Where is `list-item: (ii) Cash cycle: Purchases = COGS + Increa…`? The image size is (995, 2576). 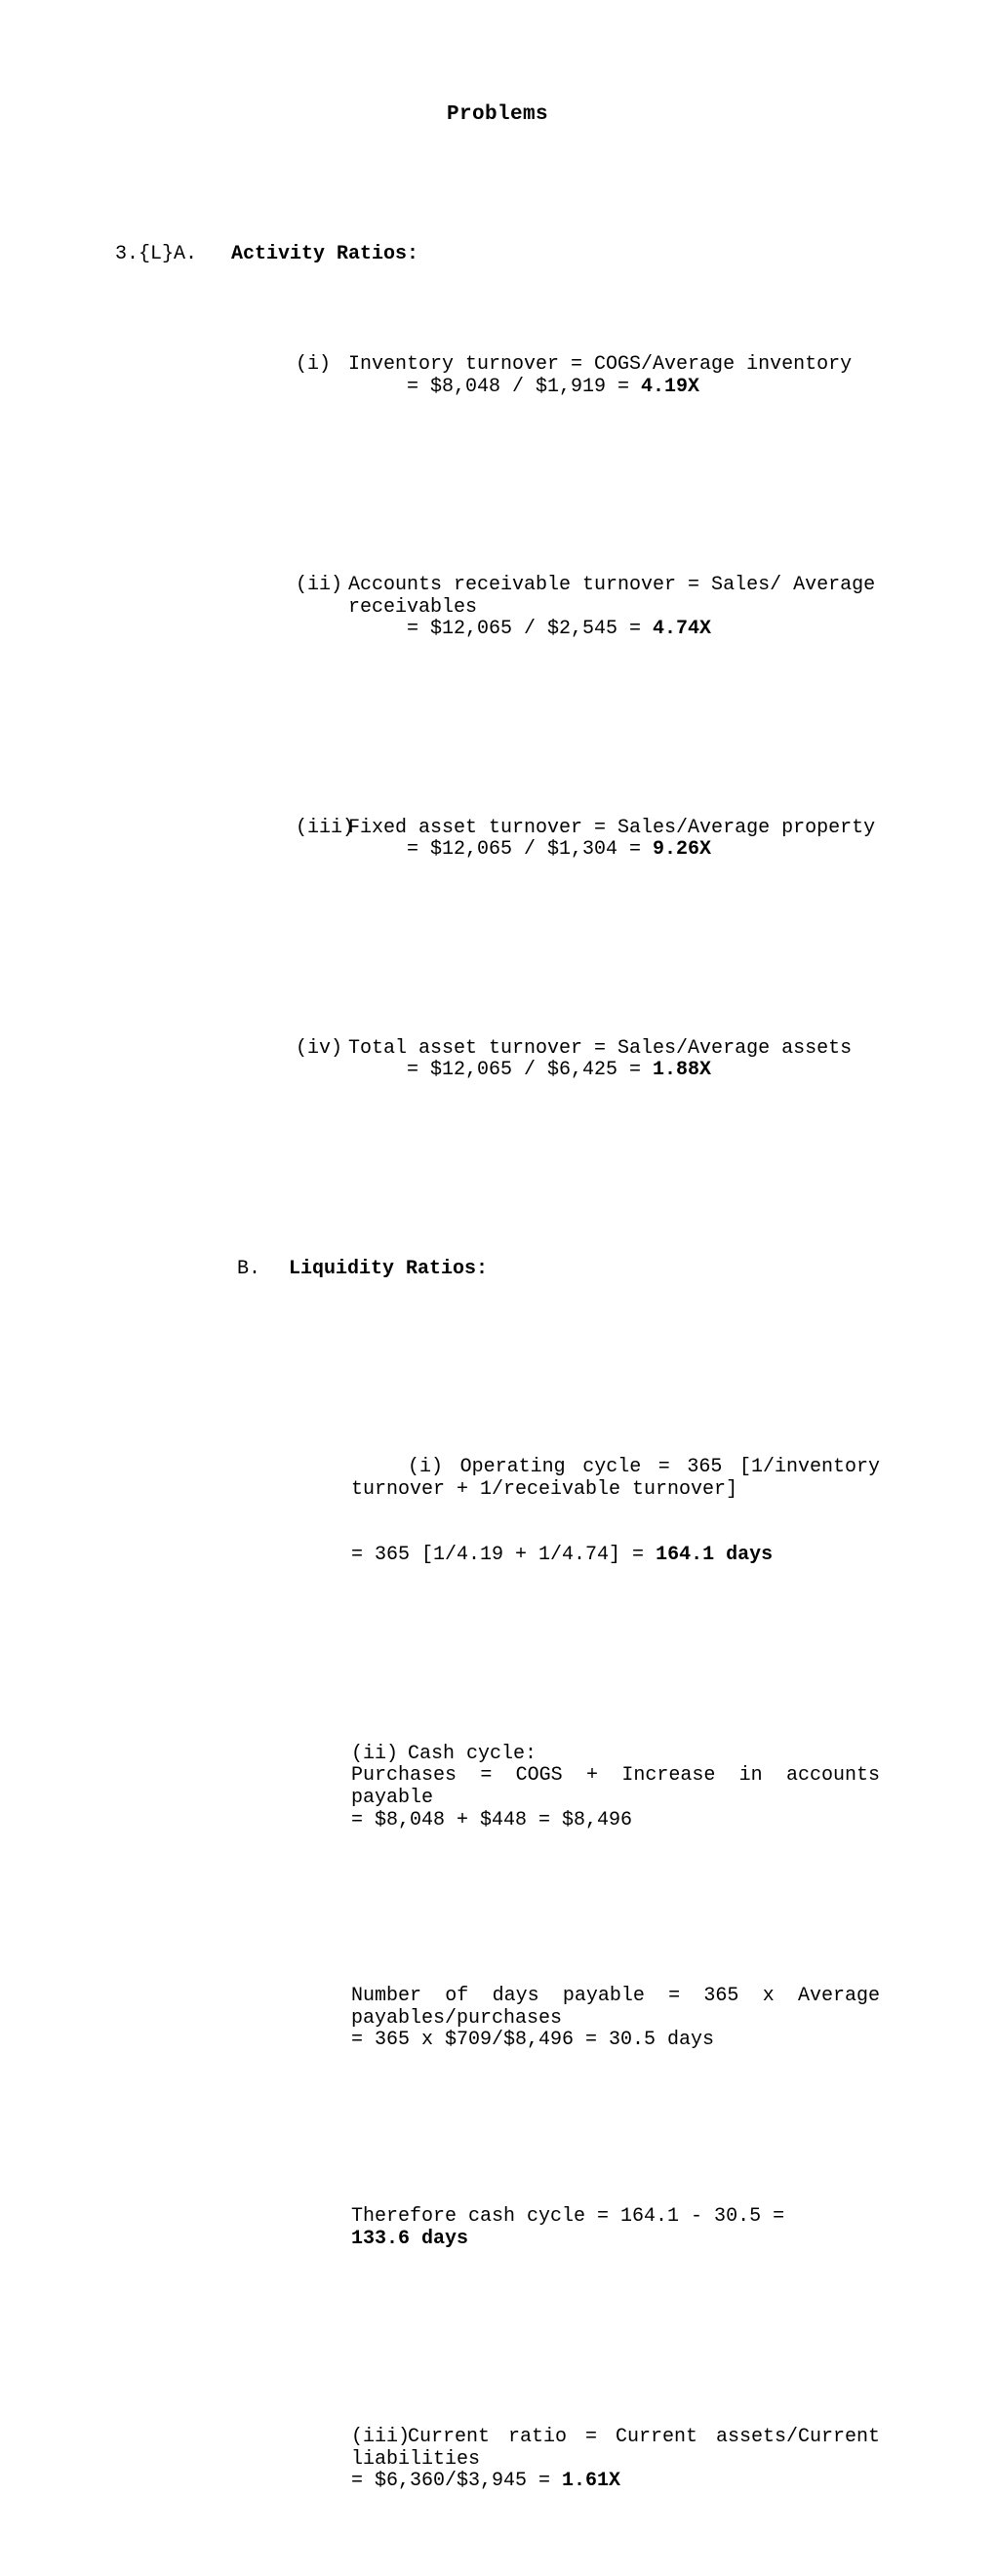
list-item: (ii) Cash cycle: Purchases = COGS + Increa… is located at coordinates (504, 1786).